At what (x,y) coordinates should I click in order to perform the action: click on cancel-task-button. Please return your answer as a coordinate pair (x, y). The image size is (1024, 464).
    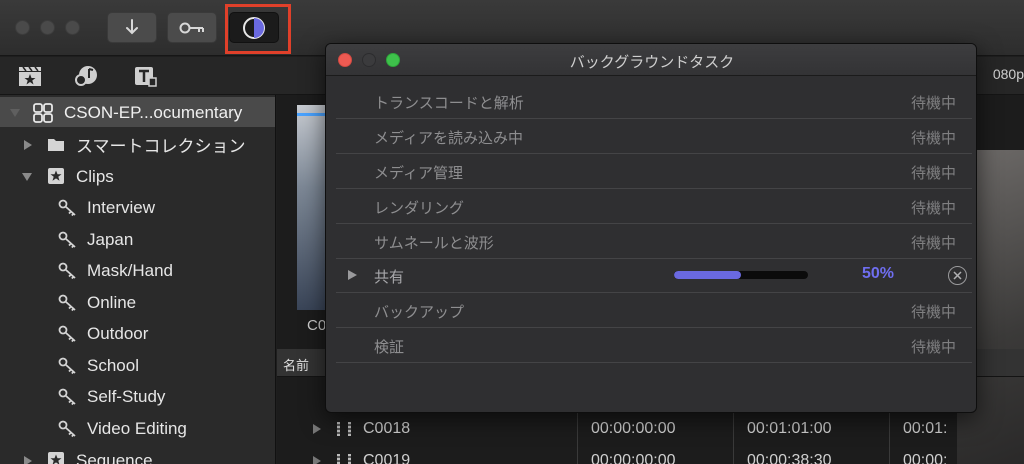
    Looking at the image, I should click on (957, 275).